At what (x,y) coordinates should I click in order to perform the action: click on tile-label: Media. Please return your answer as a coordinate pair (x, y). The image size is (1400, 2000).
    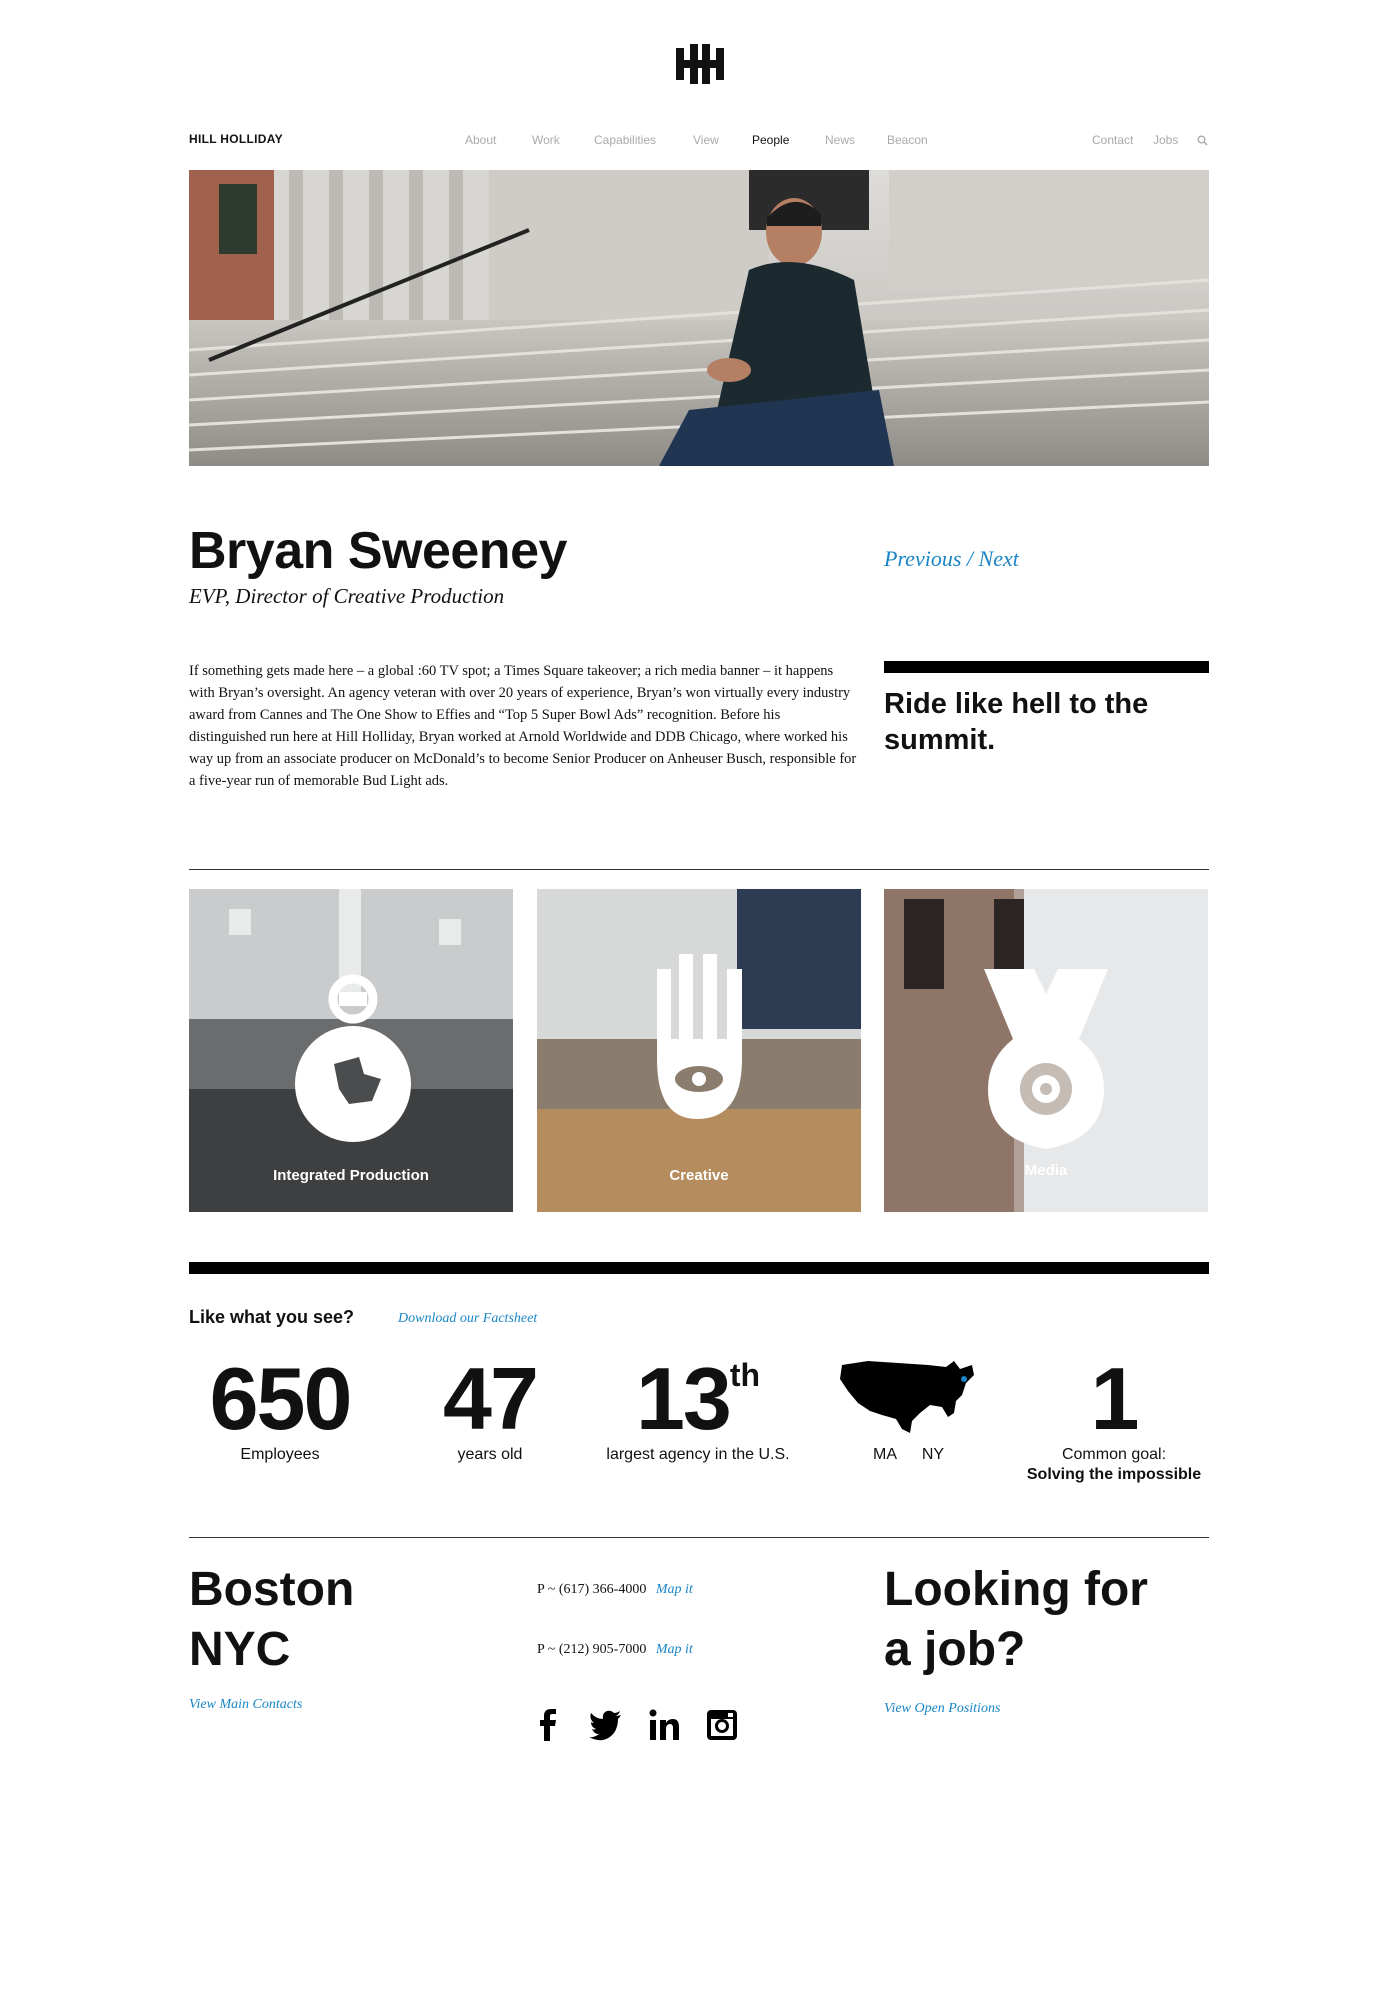
    Looking at the image, I should click on (1046, 1170).